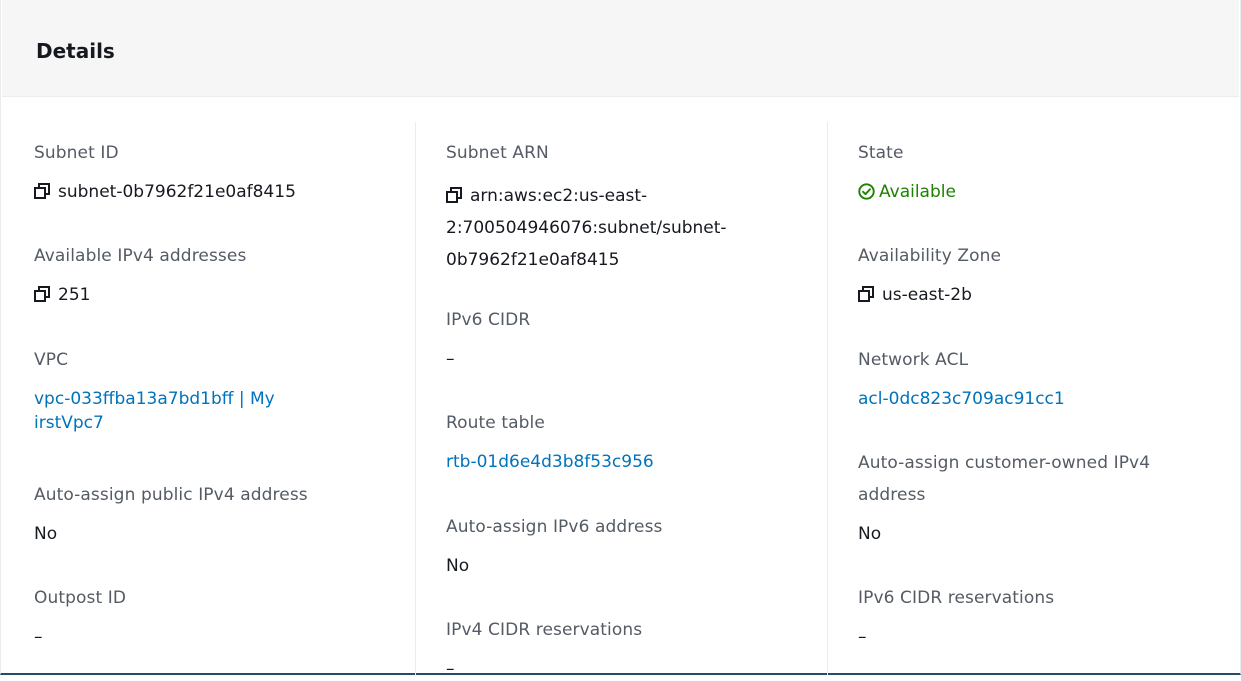  What do you see at coordinates (956, 598) in the screenshot?
I see `ipv6-cidr-reservations-label: IPv6 CIDR reservations` at bounding box center [956, 598].